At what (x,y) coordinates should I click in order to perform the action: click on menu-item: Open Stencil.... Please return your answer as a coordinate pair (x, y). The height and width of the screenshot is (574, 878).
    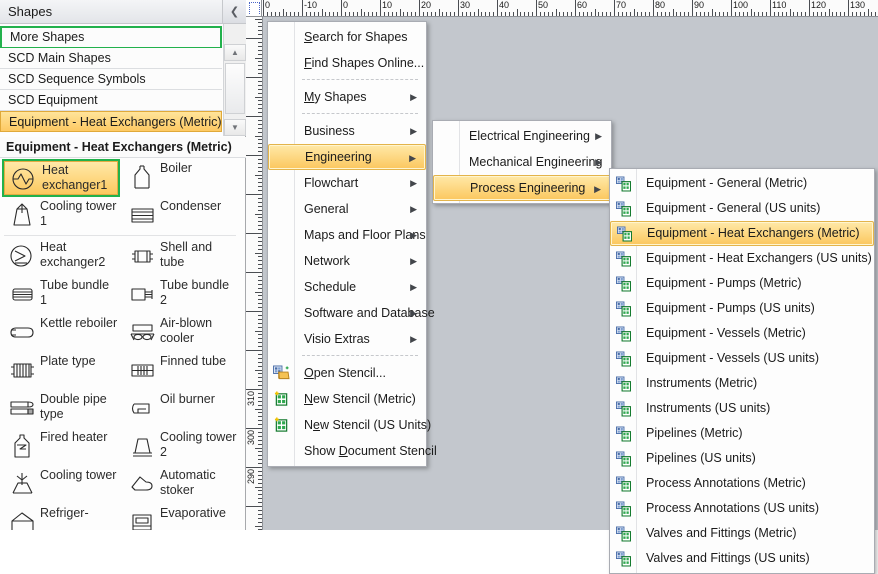
    Looking at the image, I should click on (347, 373).